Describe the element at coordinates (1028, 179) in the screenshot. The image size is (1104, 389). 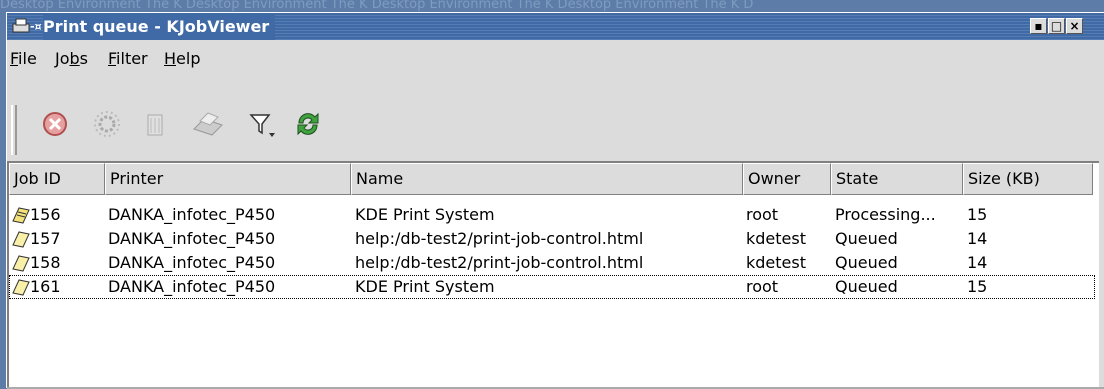
I see `column-header-size: Size (KB)` at that location.